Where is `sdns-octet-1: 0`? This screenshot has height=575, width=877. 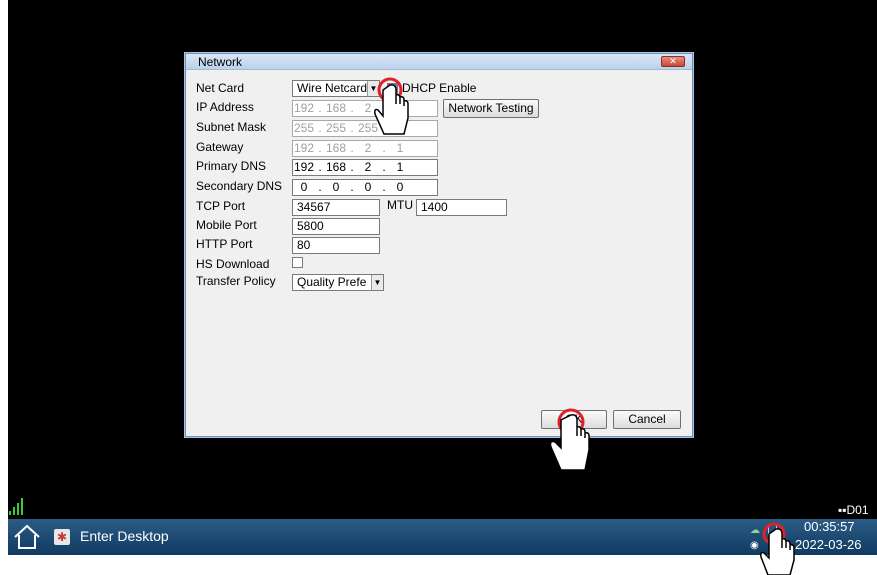
sdns-octet-1: 0 is located at coordinates (304, 187).